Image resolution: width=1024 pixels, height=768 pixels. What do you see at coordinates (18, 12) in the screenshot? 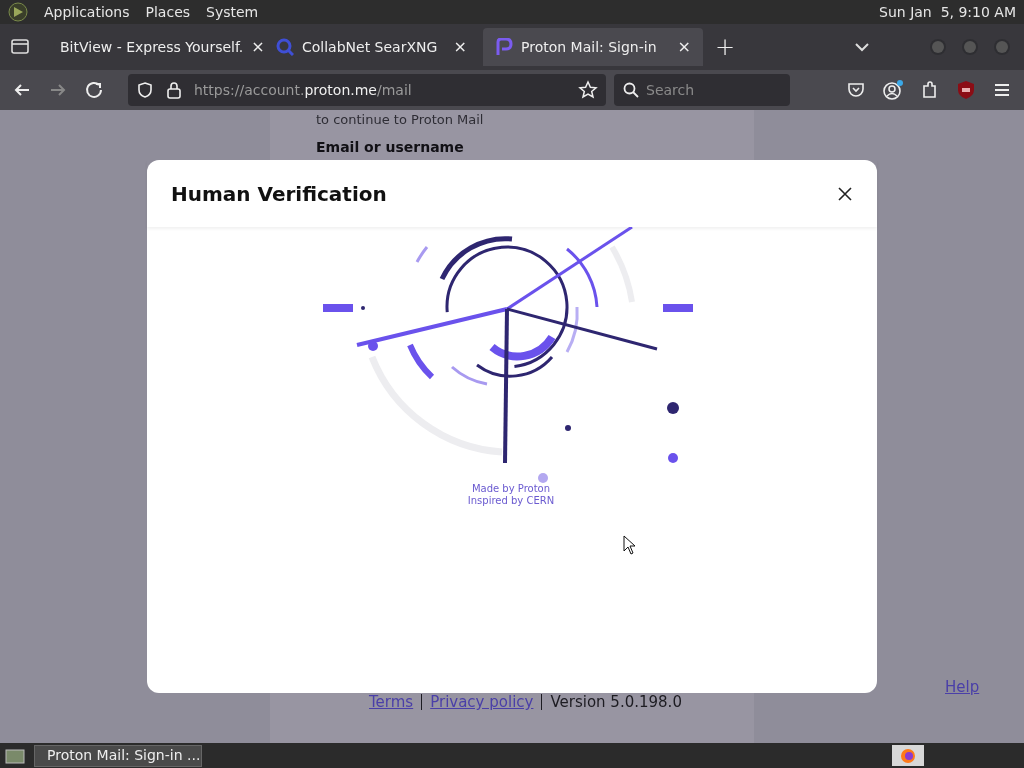
I see `distro-logo-icon` at bounding box center [18, 12].